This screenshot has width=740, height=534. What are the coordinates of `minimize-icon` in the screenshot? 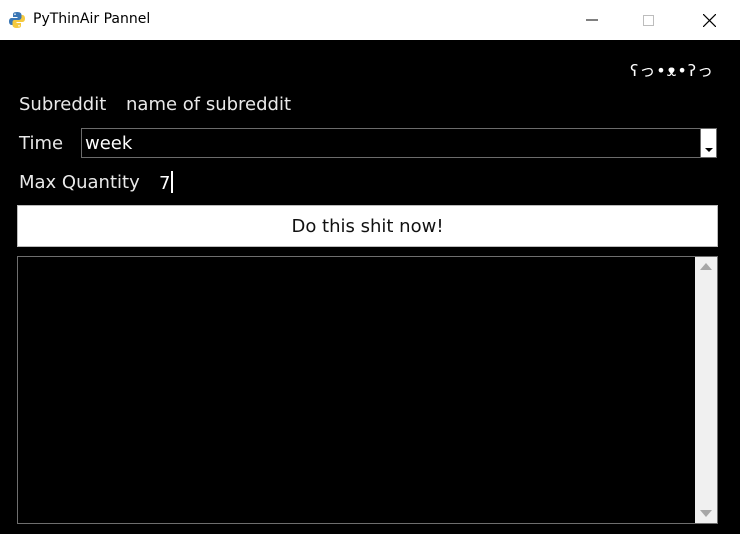 It's located at (592, 20).